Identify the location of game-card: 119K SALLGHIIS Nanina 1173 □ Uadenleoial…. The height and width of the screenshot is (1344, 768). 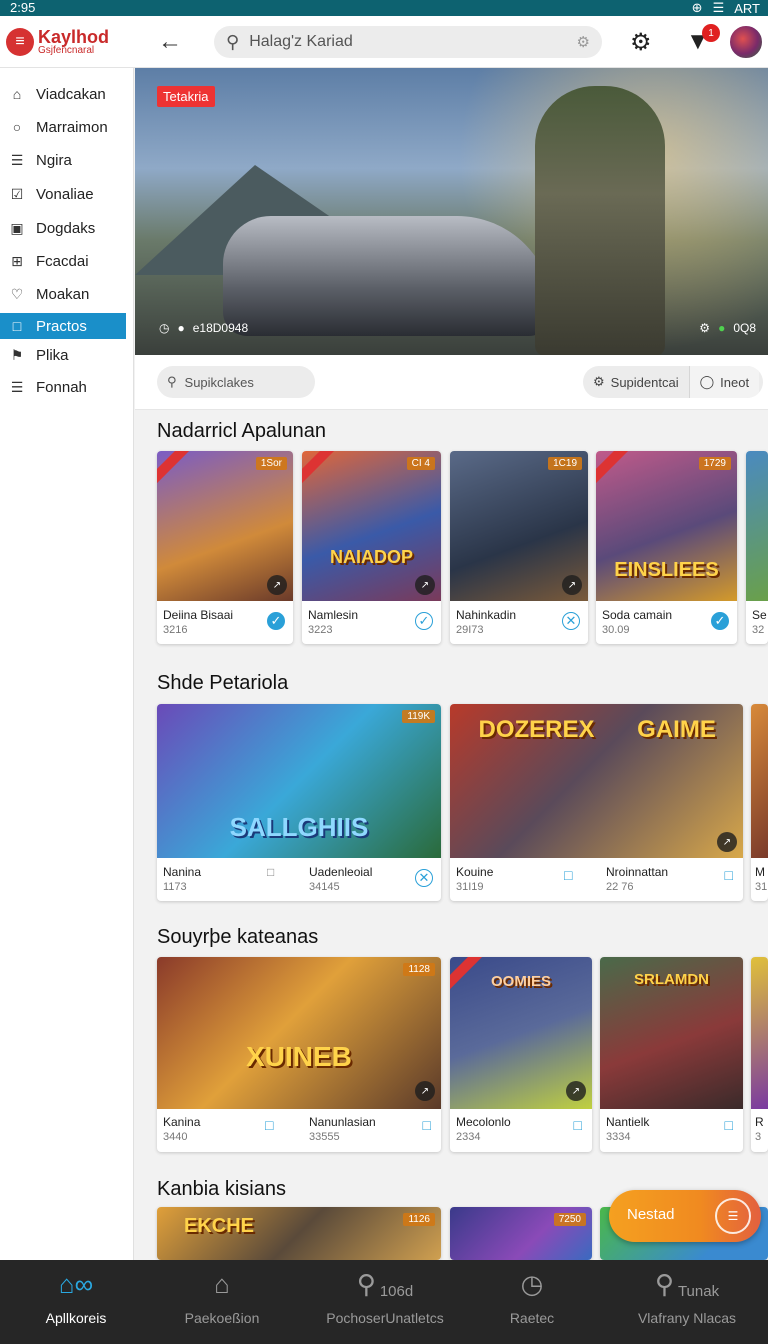
(299, 802).